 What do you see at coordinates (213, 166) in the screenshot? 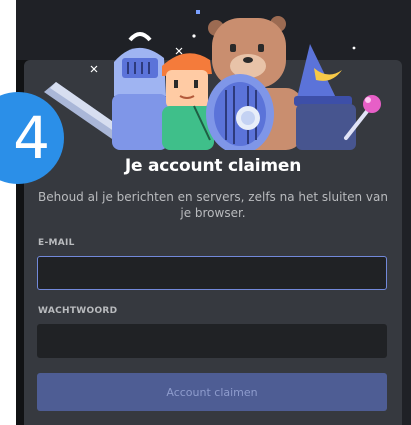
I see `dialog-title: Je account claimen` at bounding box center [213, 166].